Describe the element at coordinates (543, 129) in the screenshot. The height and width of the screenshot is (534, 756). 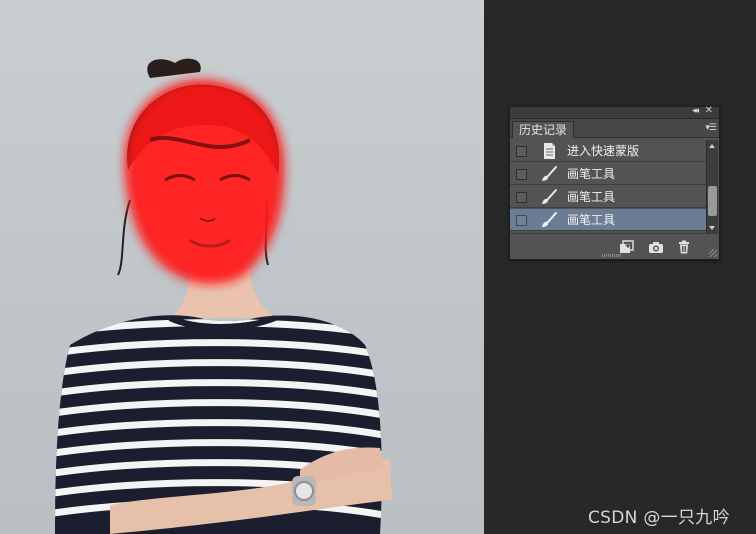
I see `tab-history: 历史记录` at that location.